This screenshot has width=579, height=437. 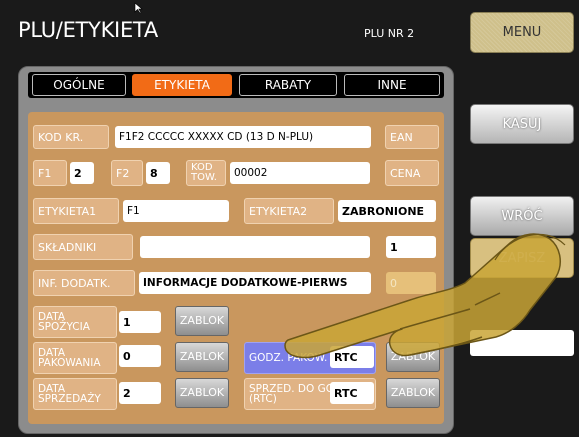 What do you see at coordinates (389, 33) in the screenshot?
I see `plu-number: PLU NR 2` at bounding box center [389, 33].